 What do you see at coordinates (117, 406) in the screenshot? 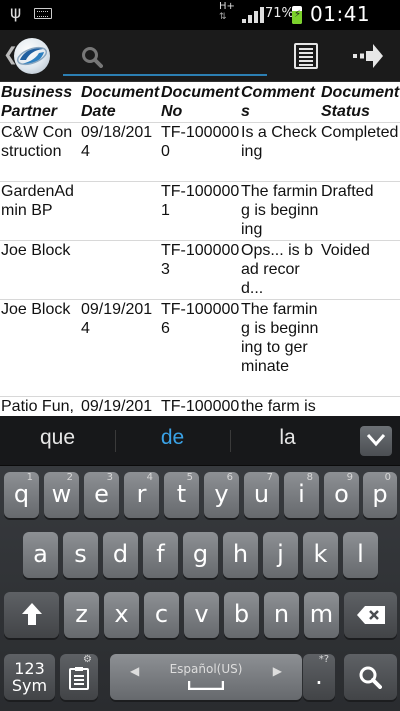
I see `cell-document-date: 09/19/201` at bounding box center [117, 406].